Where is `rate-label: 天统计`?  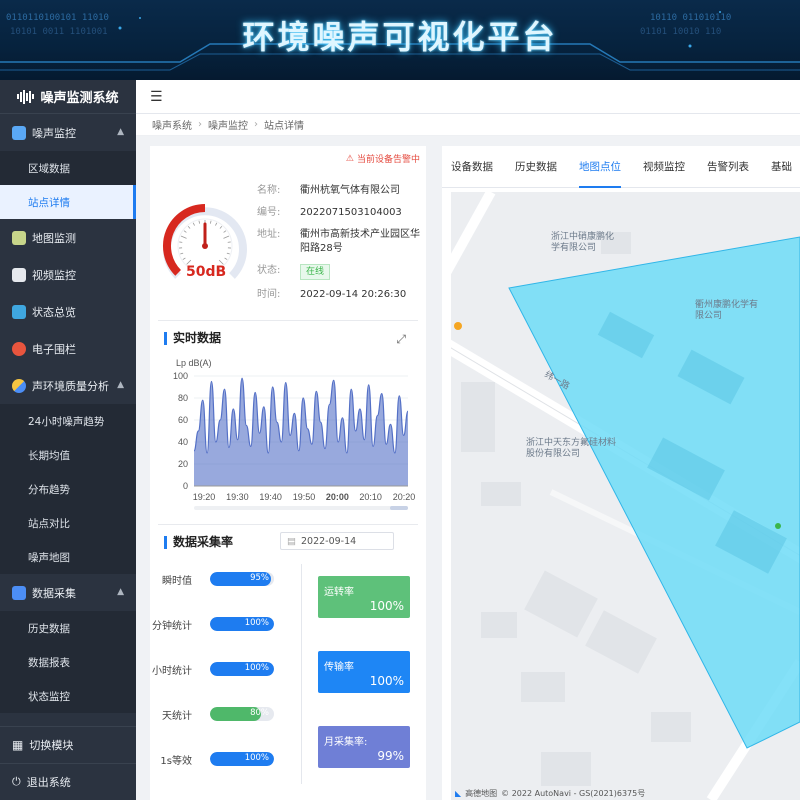 rate-label: 天统计 is located at coordinates (177, 716).